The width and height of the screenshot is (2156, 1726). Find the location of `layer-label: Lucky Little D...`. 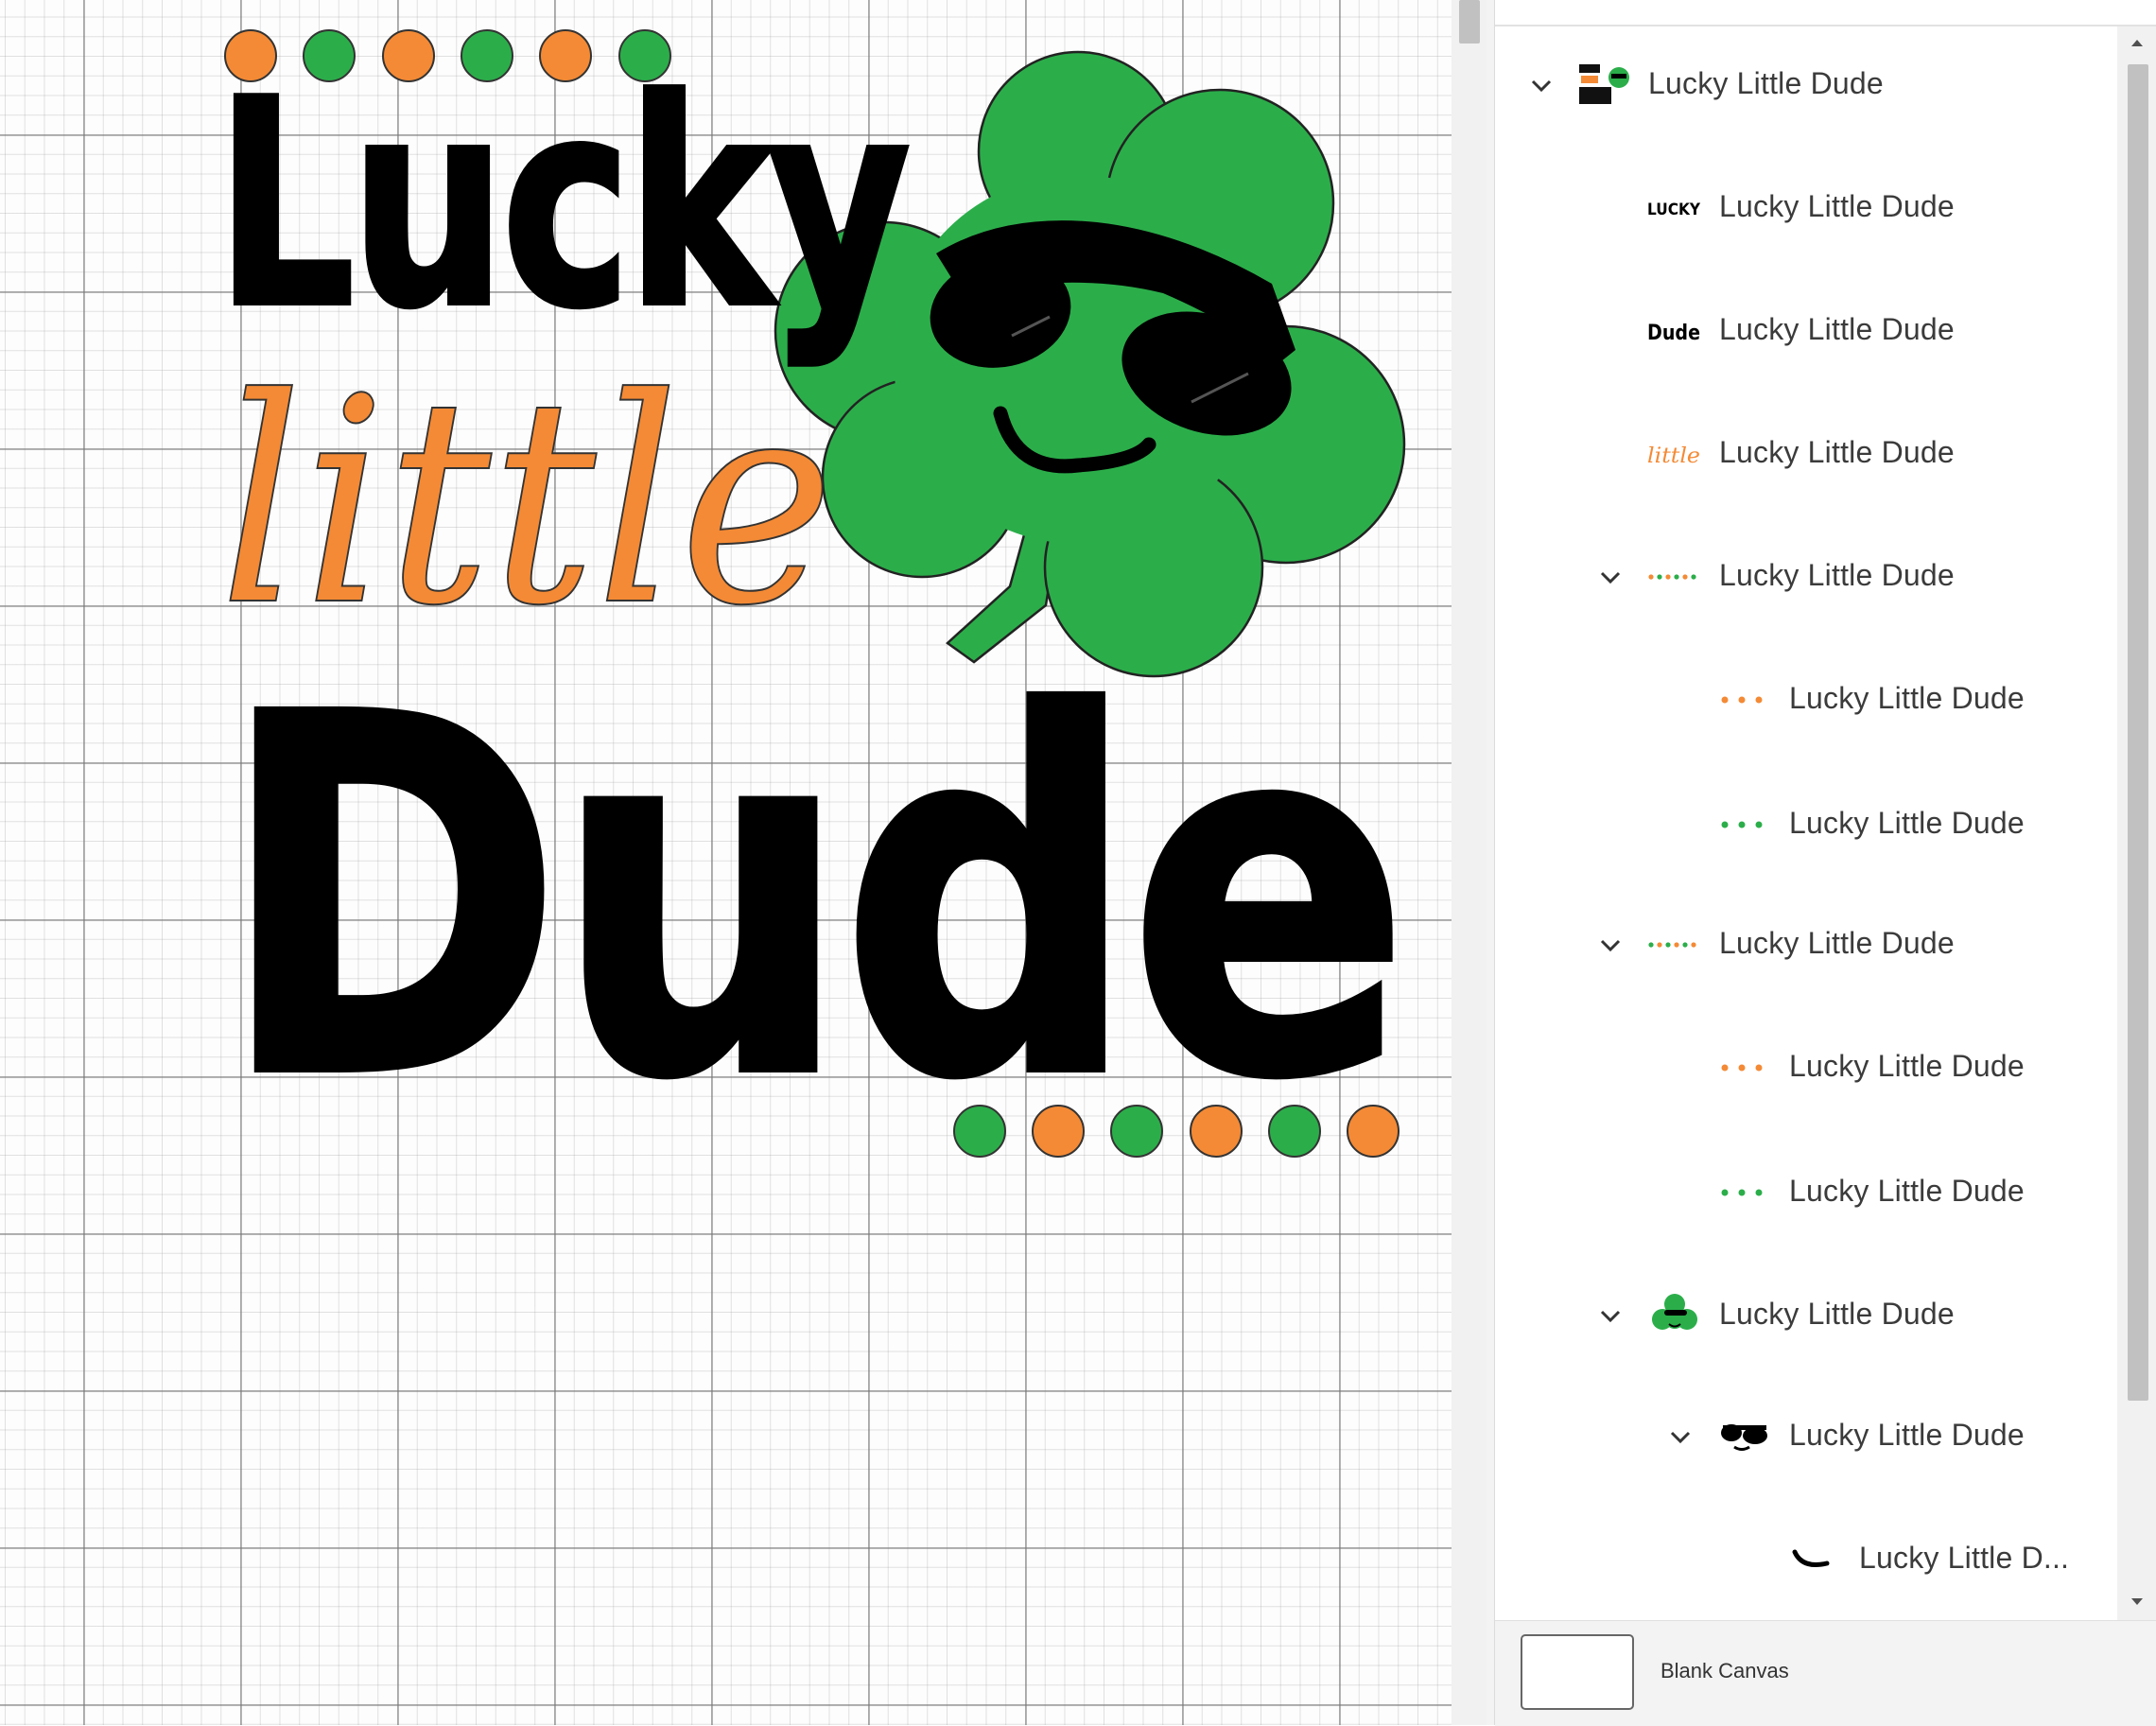

layer-label: Lucky Little D... is located at coordinates (1965, 1558).